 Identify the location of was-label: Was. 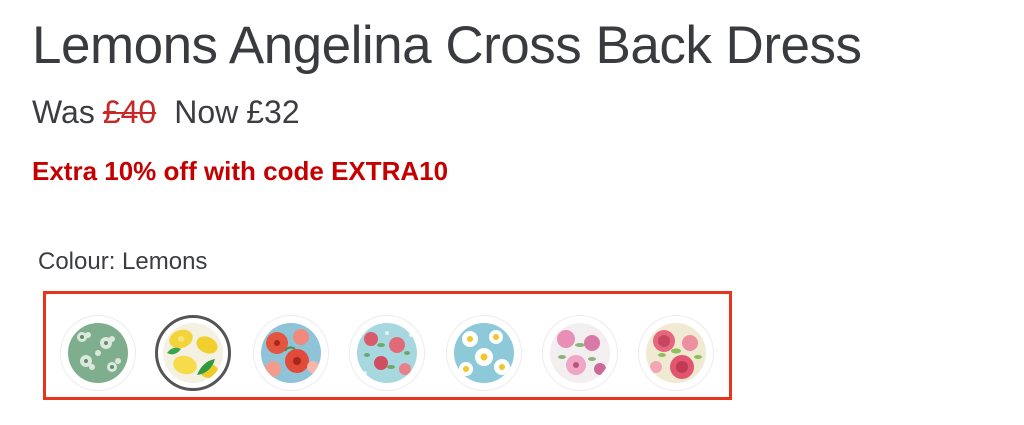
(63, 112).